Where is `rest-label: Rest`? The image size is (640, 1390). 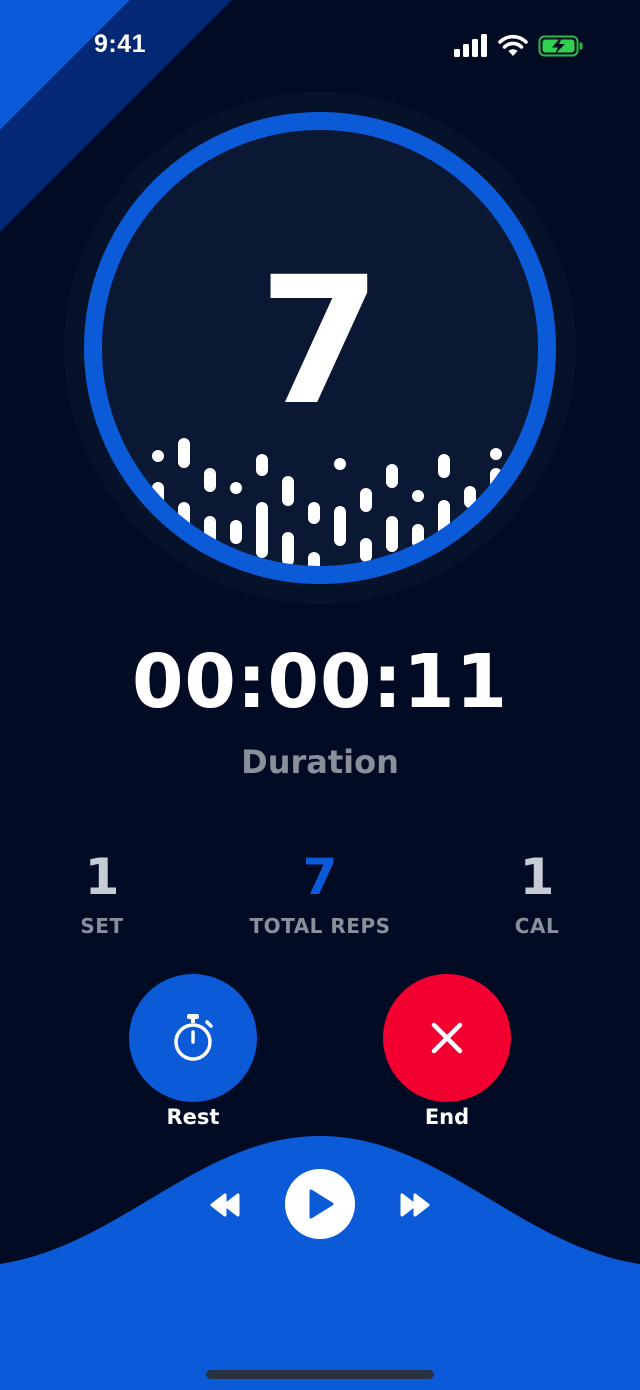
rest-label: Rest is located at coordinates (193, 1117).